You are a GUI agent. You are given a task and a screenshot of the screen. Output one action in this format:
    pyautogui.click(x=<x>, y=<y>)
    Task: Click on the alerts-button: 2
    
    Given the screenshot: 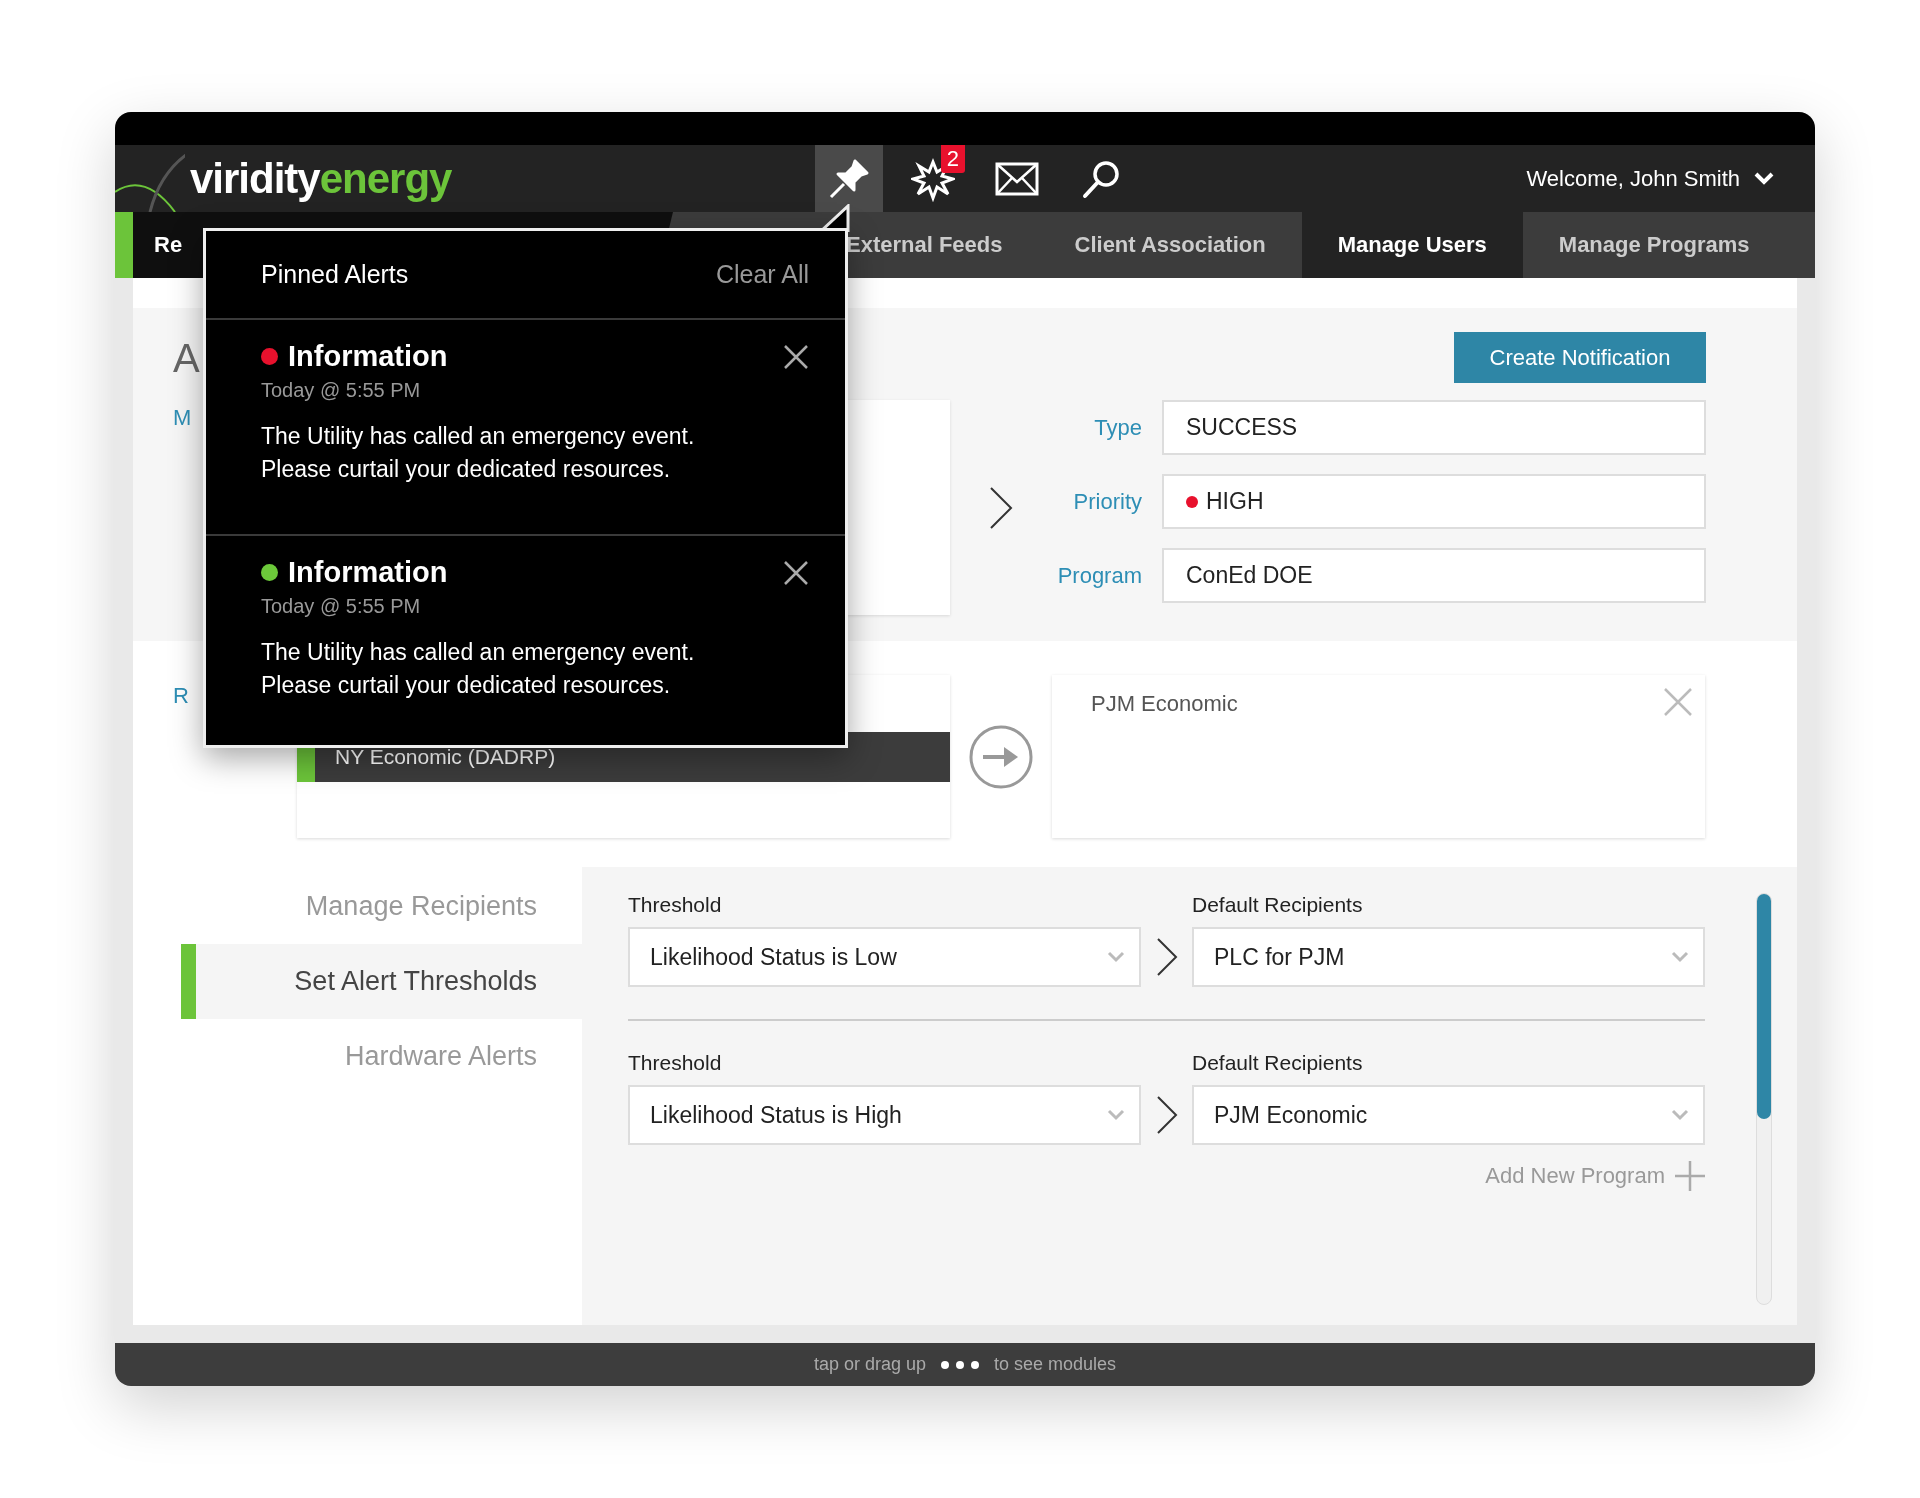 What is the action you would take?
    pyautogui.click(x=933, y=178)
    